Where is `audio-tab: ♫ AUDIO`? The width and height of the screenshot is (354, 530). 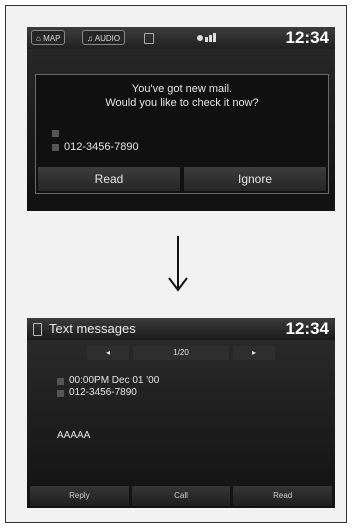
audio-tab: ♫ AUDIO is located at coordinates (104, 37).